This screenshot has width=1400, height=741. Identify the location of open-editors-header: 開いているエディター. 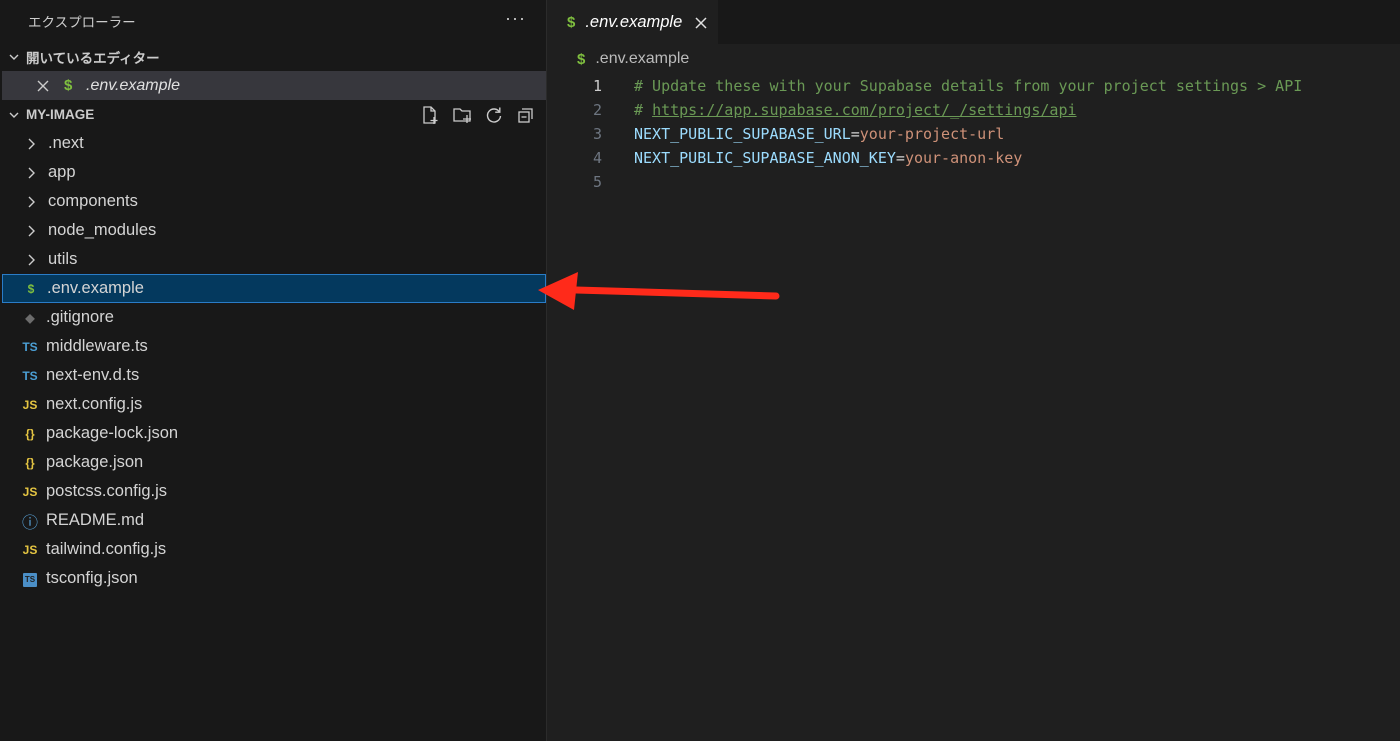
(273, 56).